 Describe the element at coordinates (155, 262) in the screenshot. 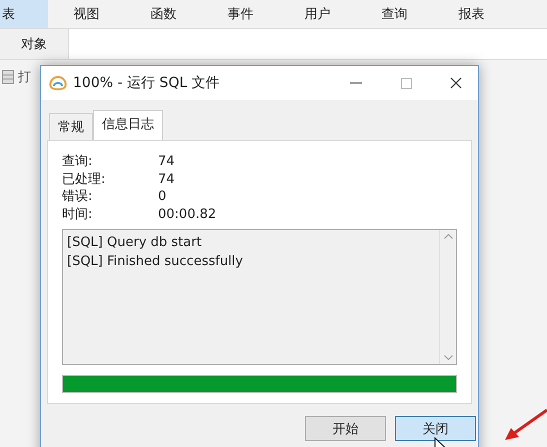

I see `log-line: [SQL] Finished successfully` at that location.